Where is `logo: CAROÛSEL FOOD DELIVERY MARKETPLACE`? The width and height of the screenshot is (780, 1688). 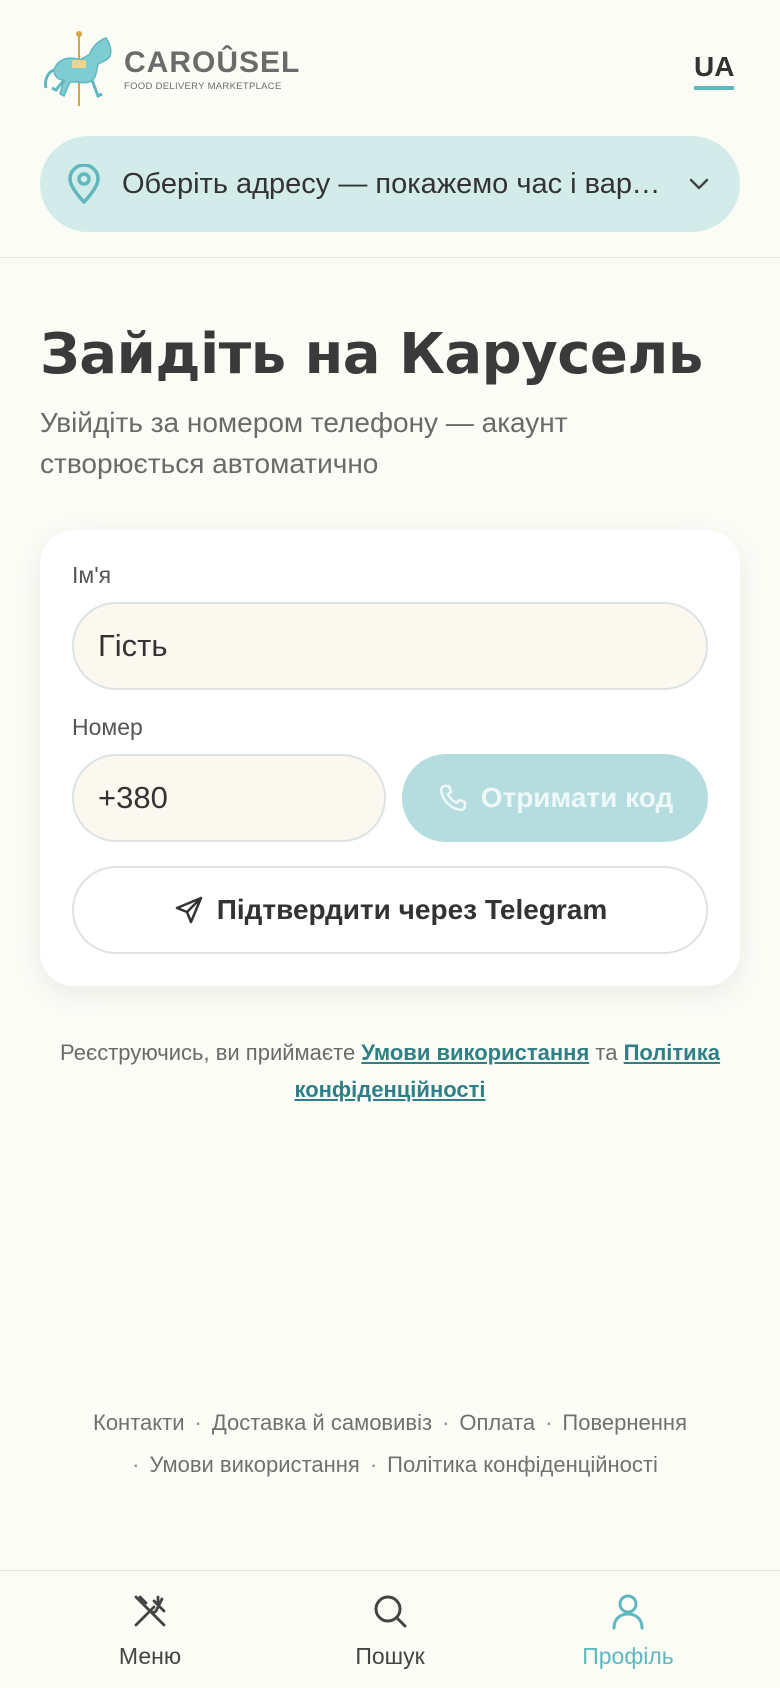
logo: CAROÛSEL FOOD DELIVERY MARKETPLACE is located at coordinates (170, 69).